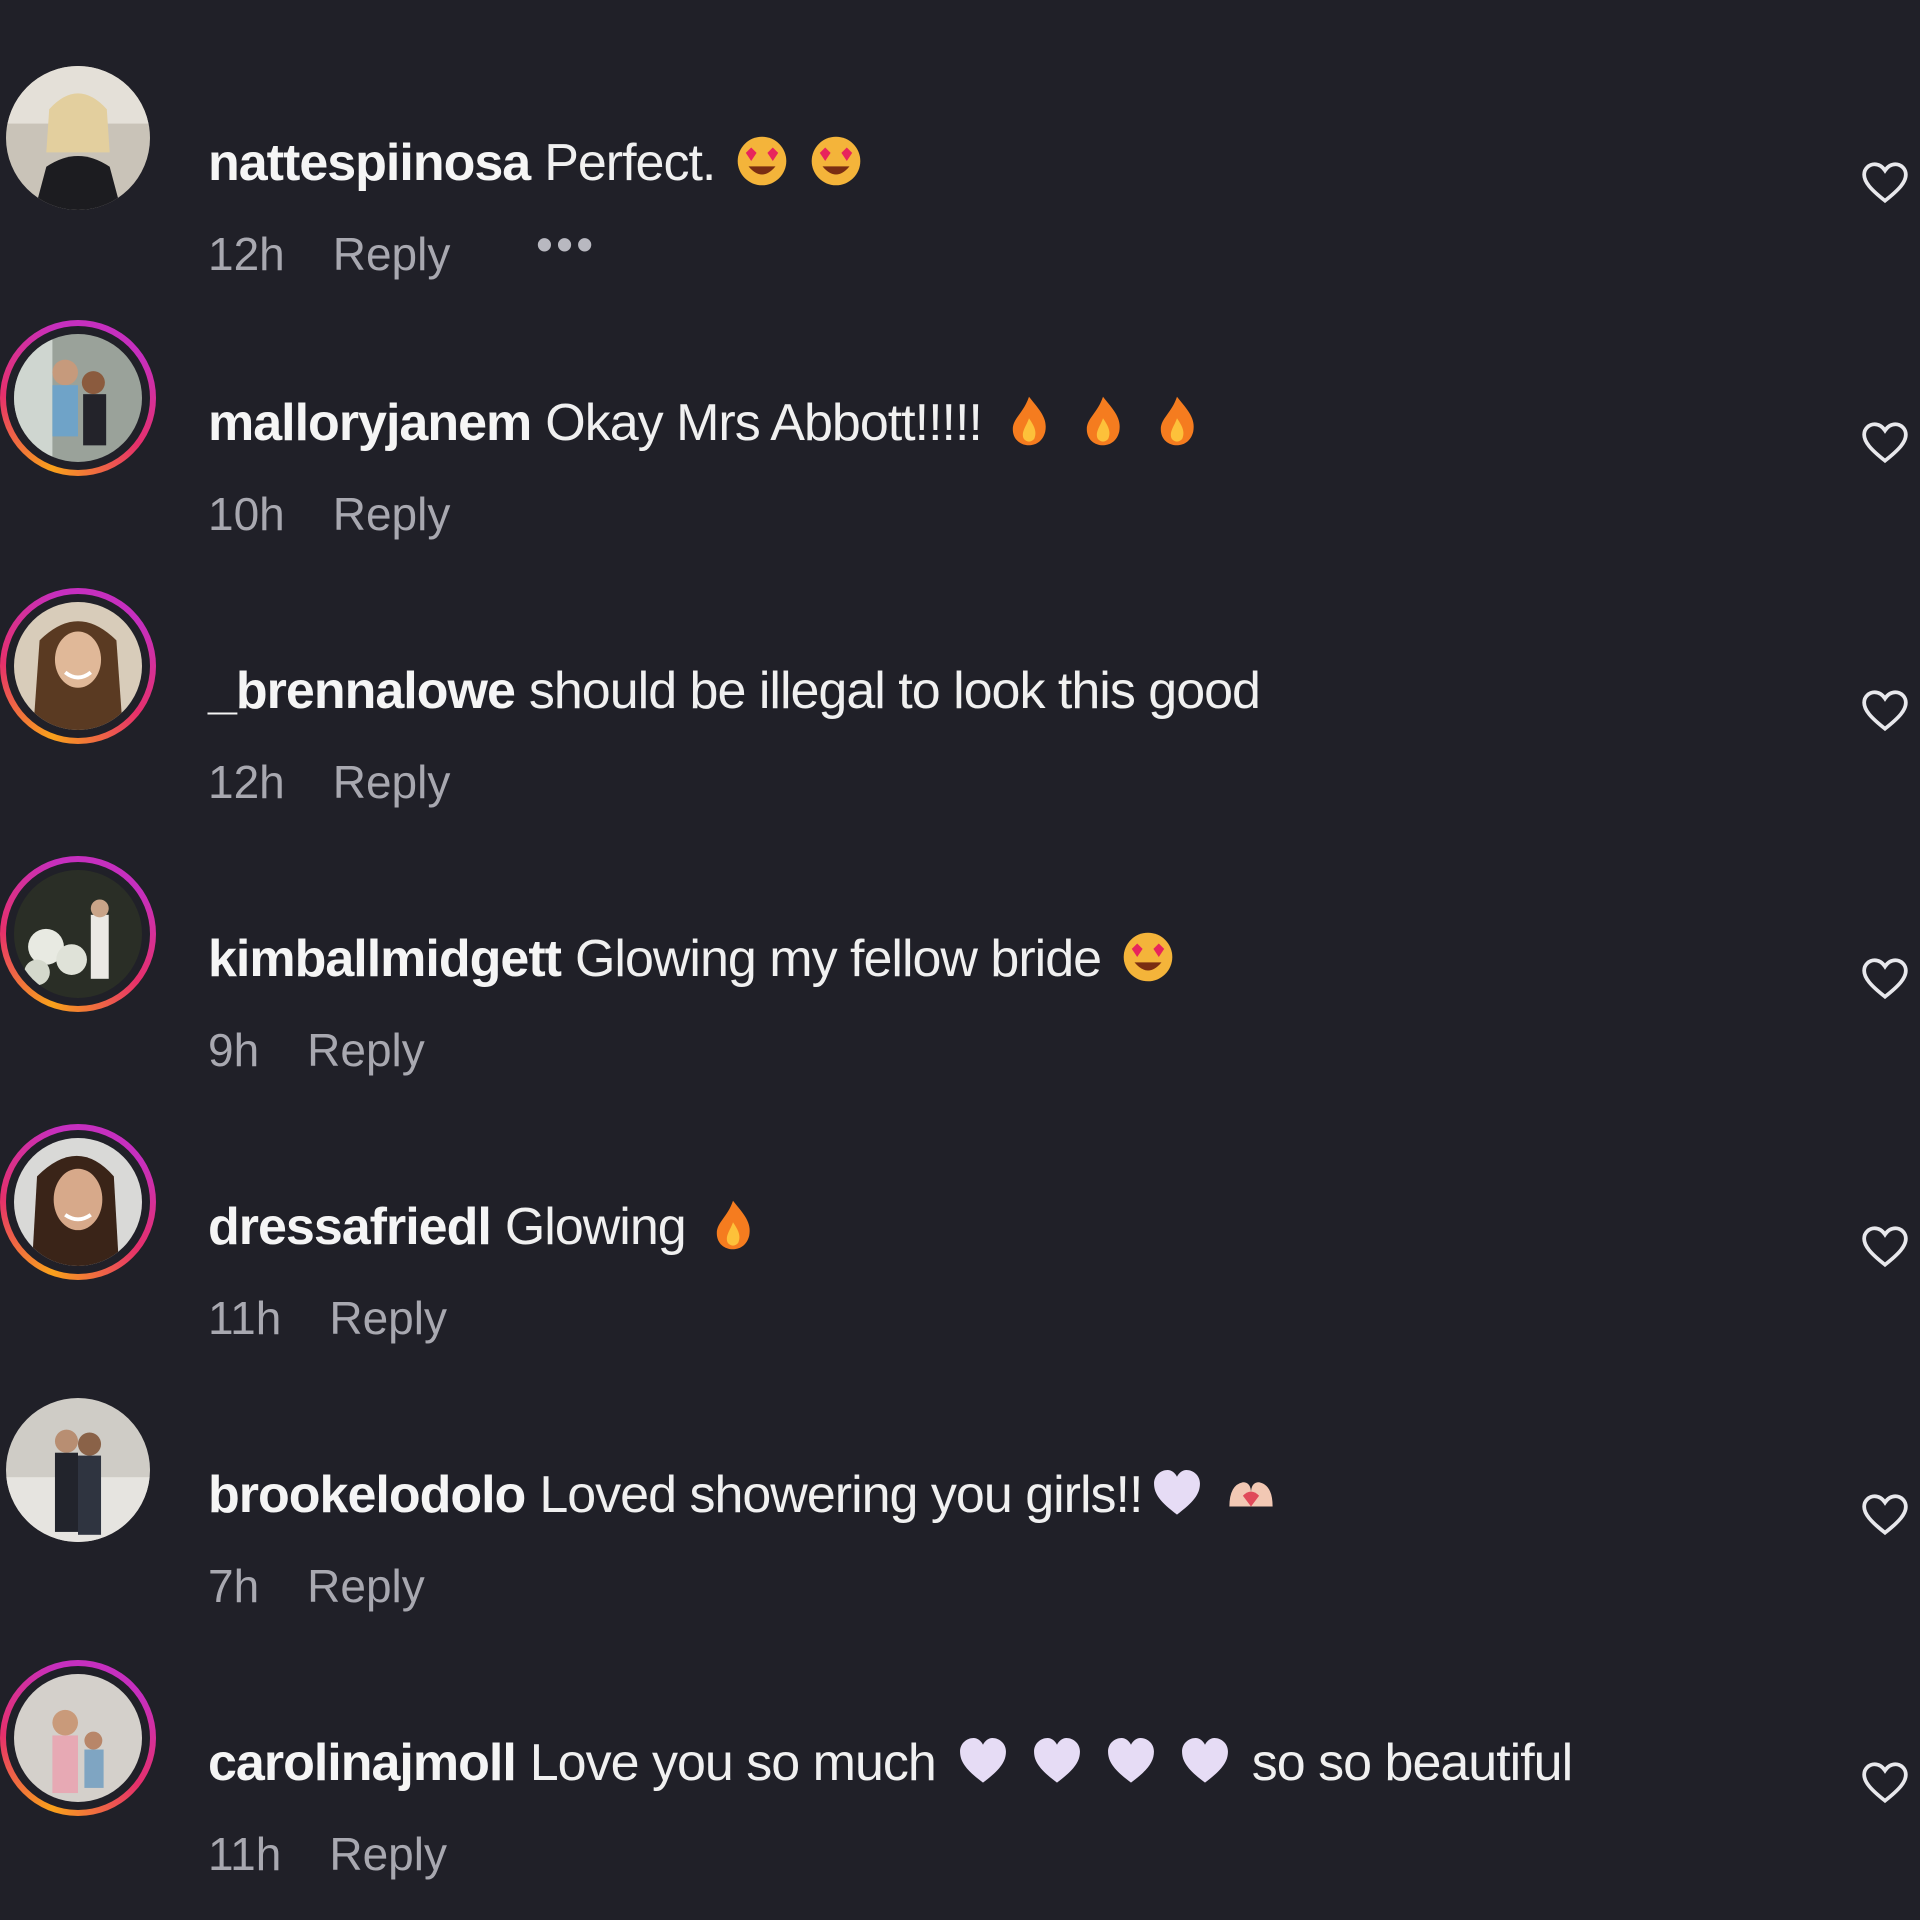 This screenshot has width=1920, height=1920. What do you see at coordinates (566, 244) in the screenshot?
I see `more-options-button: •••` at bounding box center [566, 244].